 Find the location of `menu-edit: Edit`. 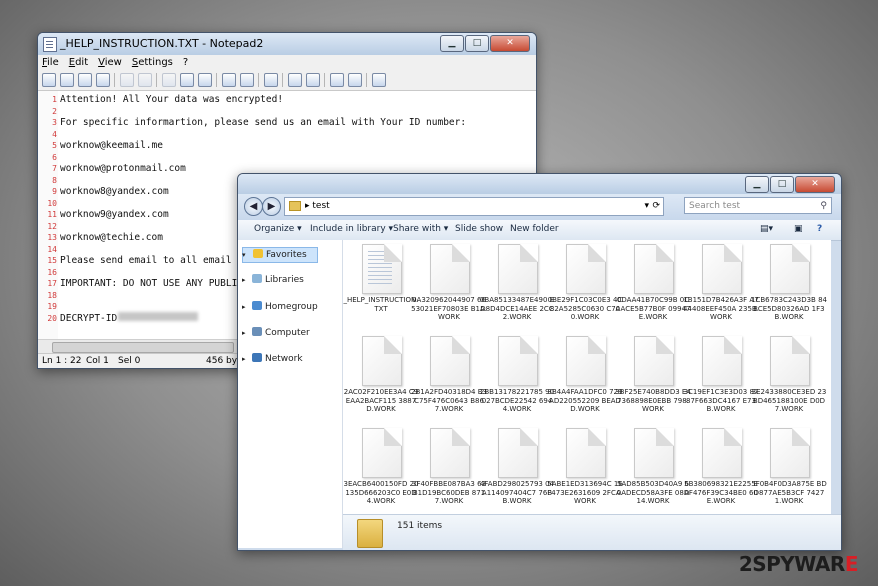

menu-edit: Edit is located at coordinates (78, 62).